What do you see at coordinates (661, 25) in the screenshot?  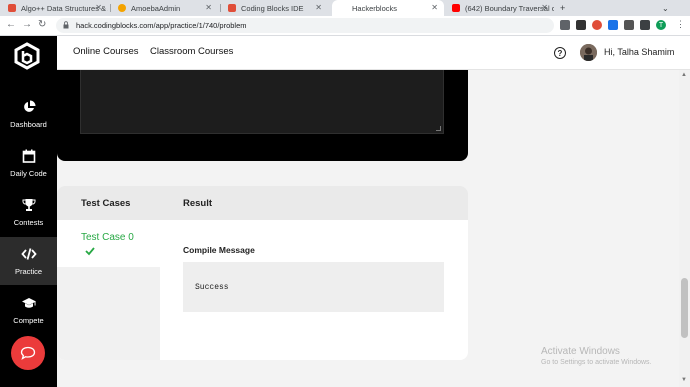 I see `profile-avatar: T` at bounding box center [661, 25].